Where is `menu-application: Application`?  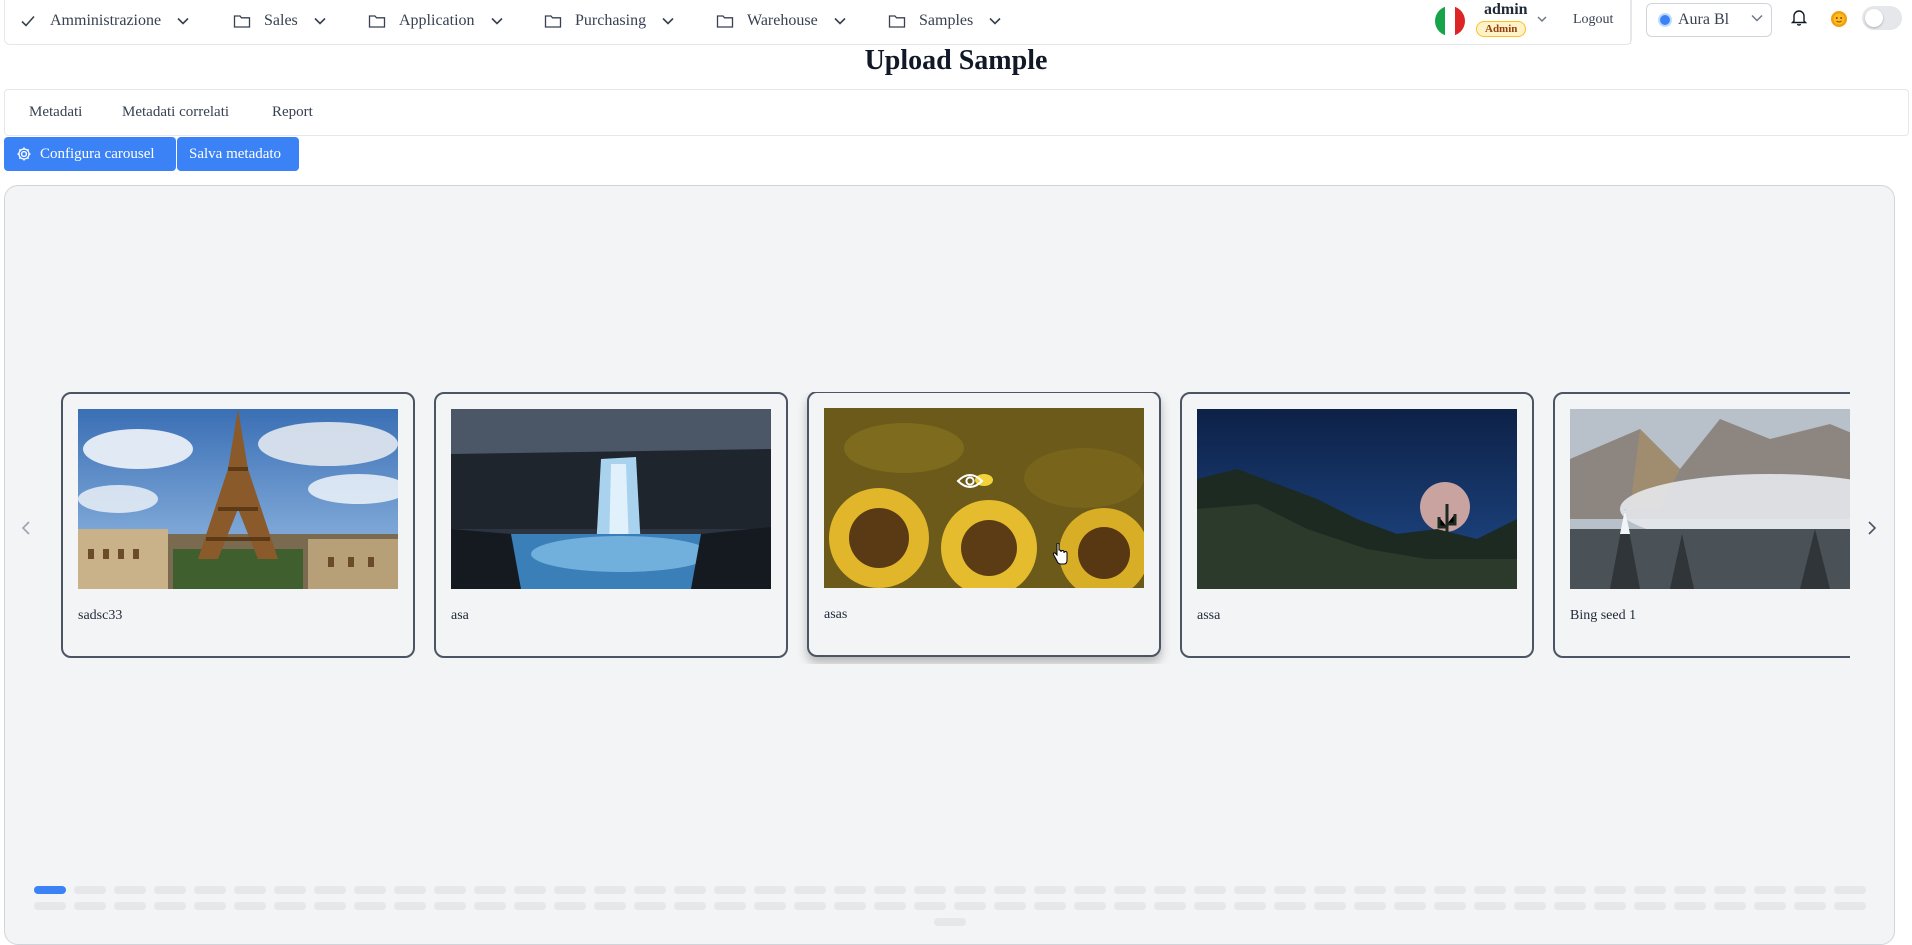 menu-application: Application is located at coordinates (436, 21).